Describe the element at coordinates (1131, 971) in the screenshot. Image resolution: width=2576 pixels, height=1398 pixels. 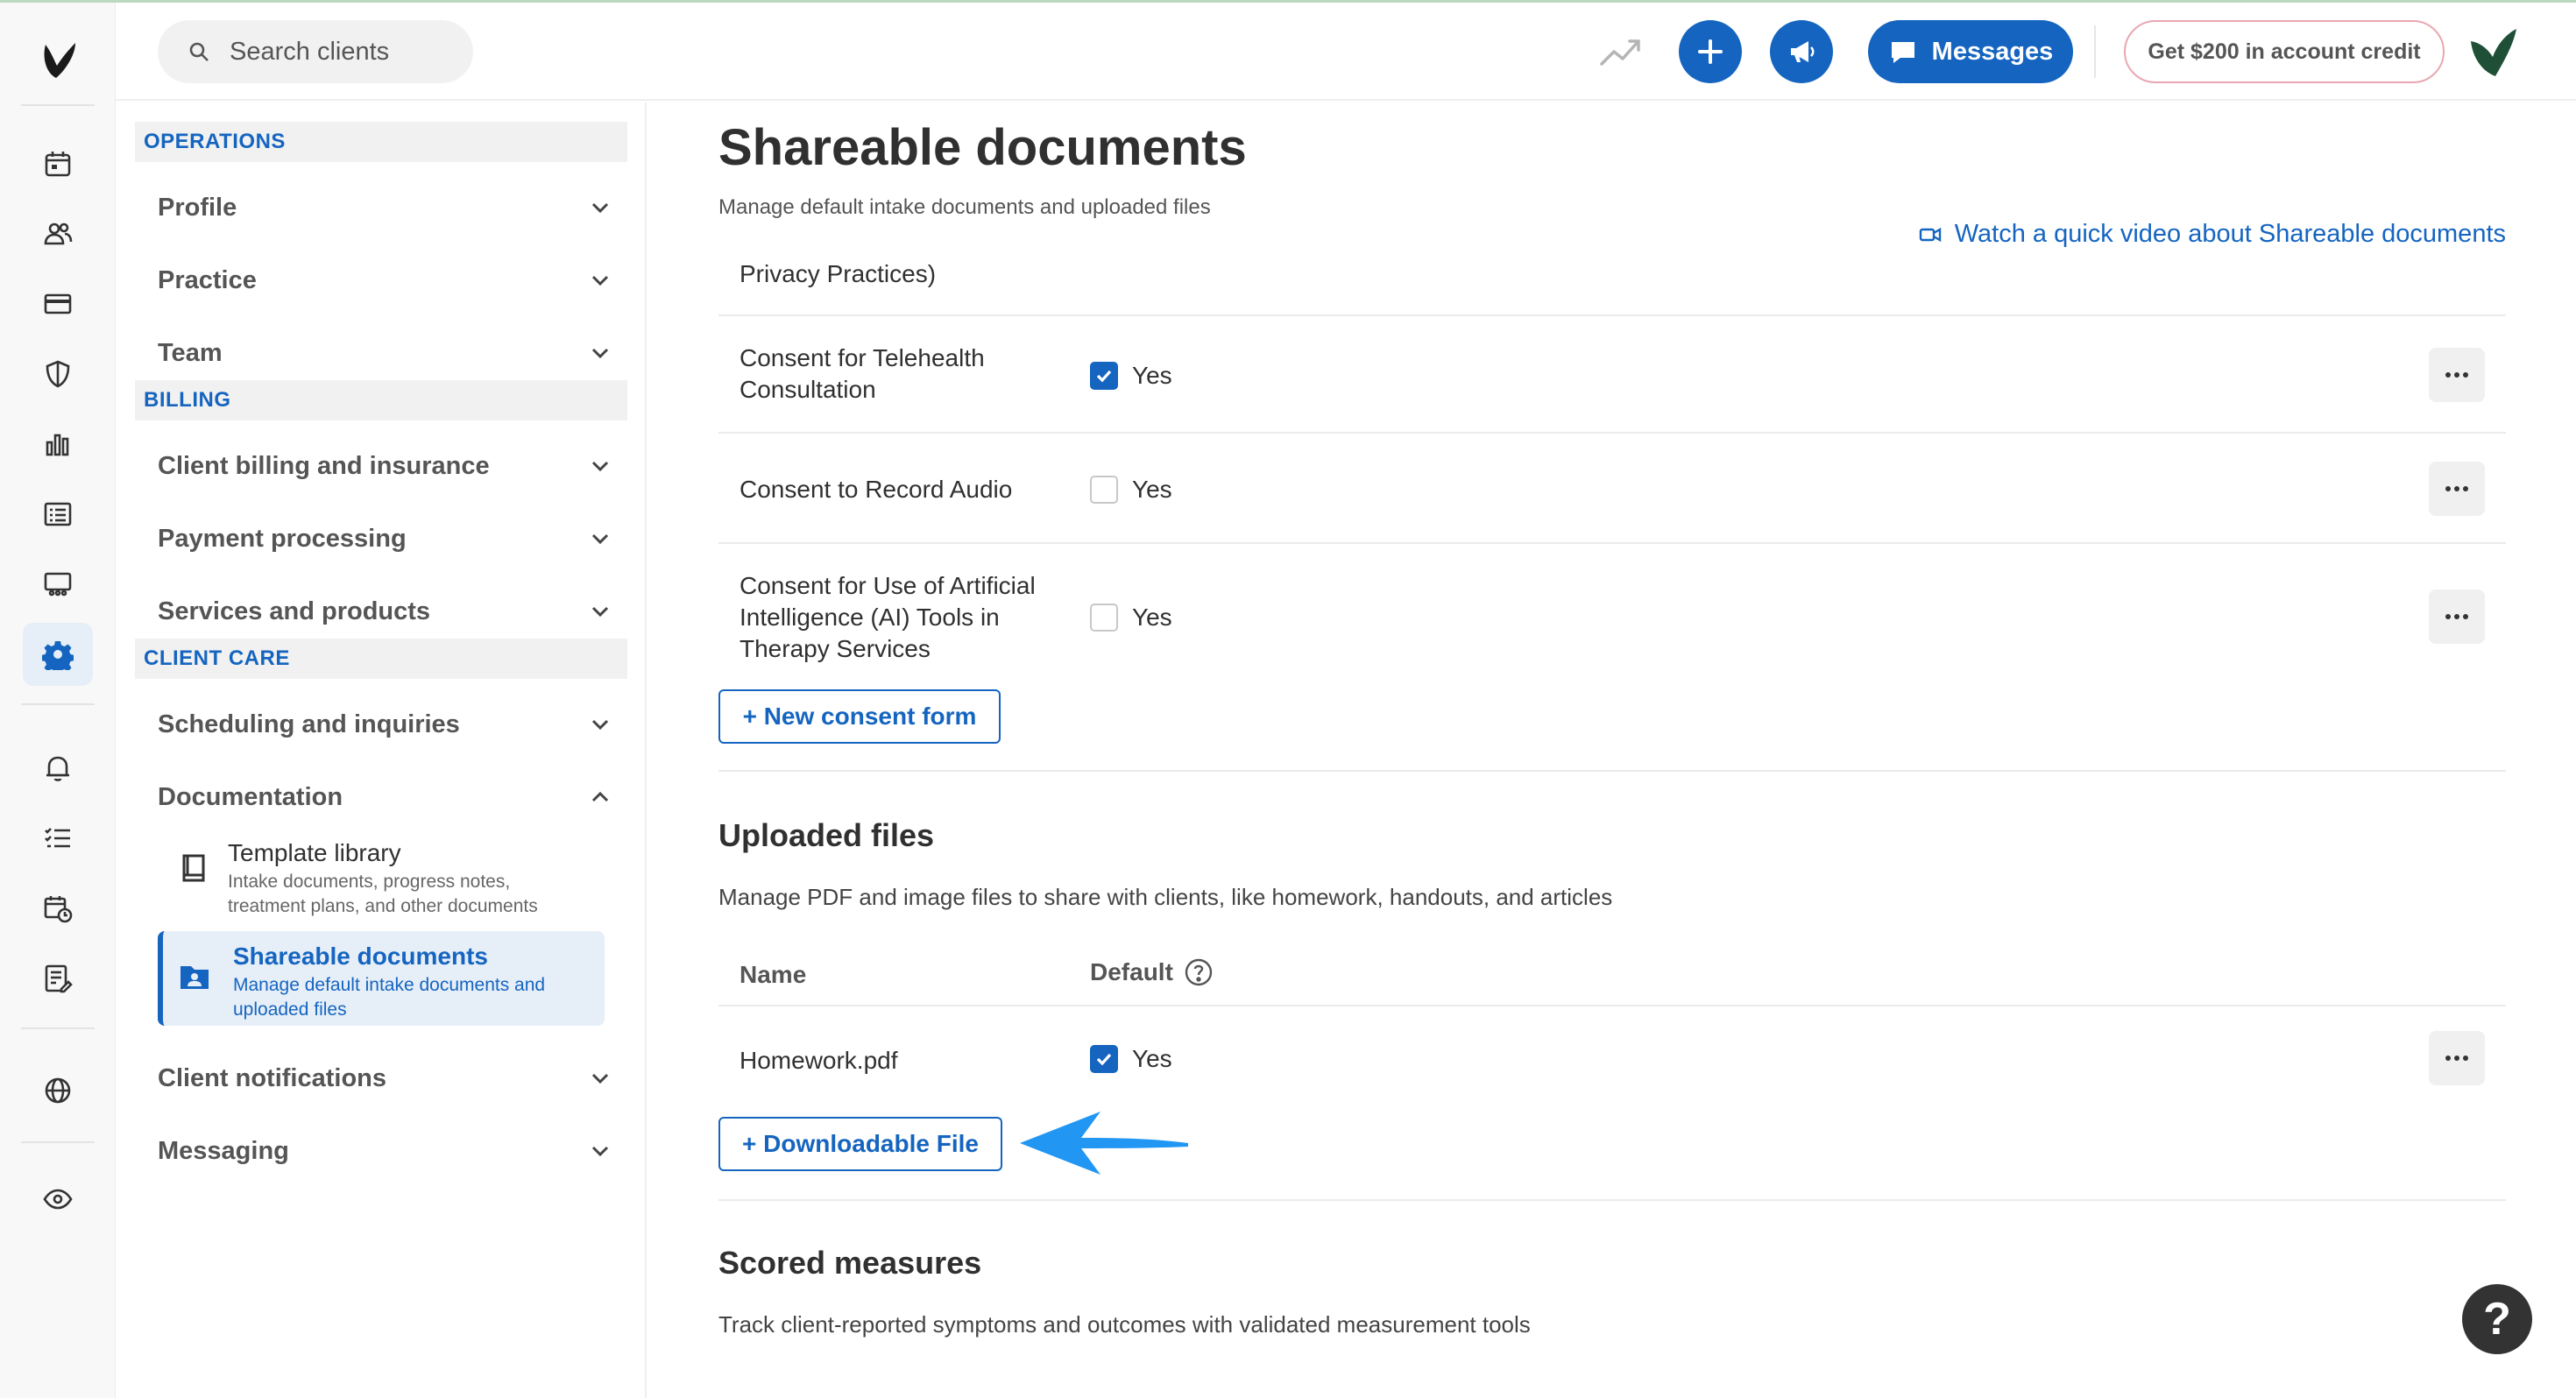
I see `column-header-default-label: Default` at that location.